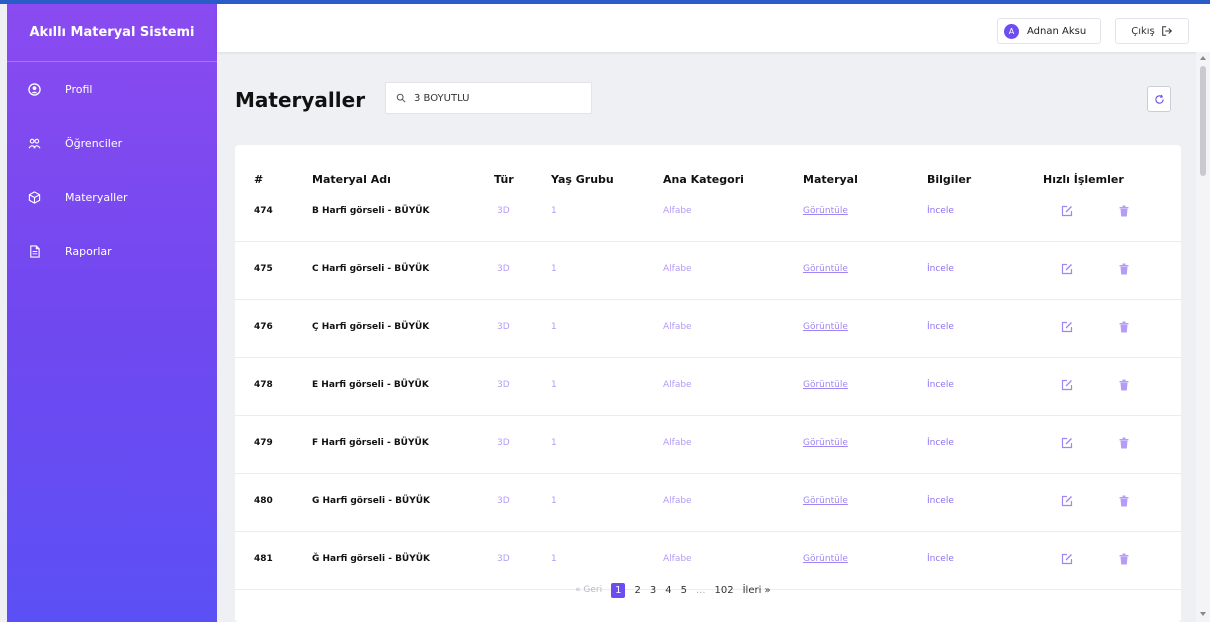 The width and height of the screenshot is (1210, 622). I want to click on cell-id: 480, so click(263, 501).